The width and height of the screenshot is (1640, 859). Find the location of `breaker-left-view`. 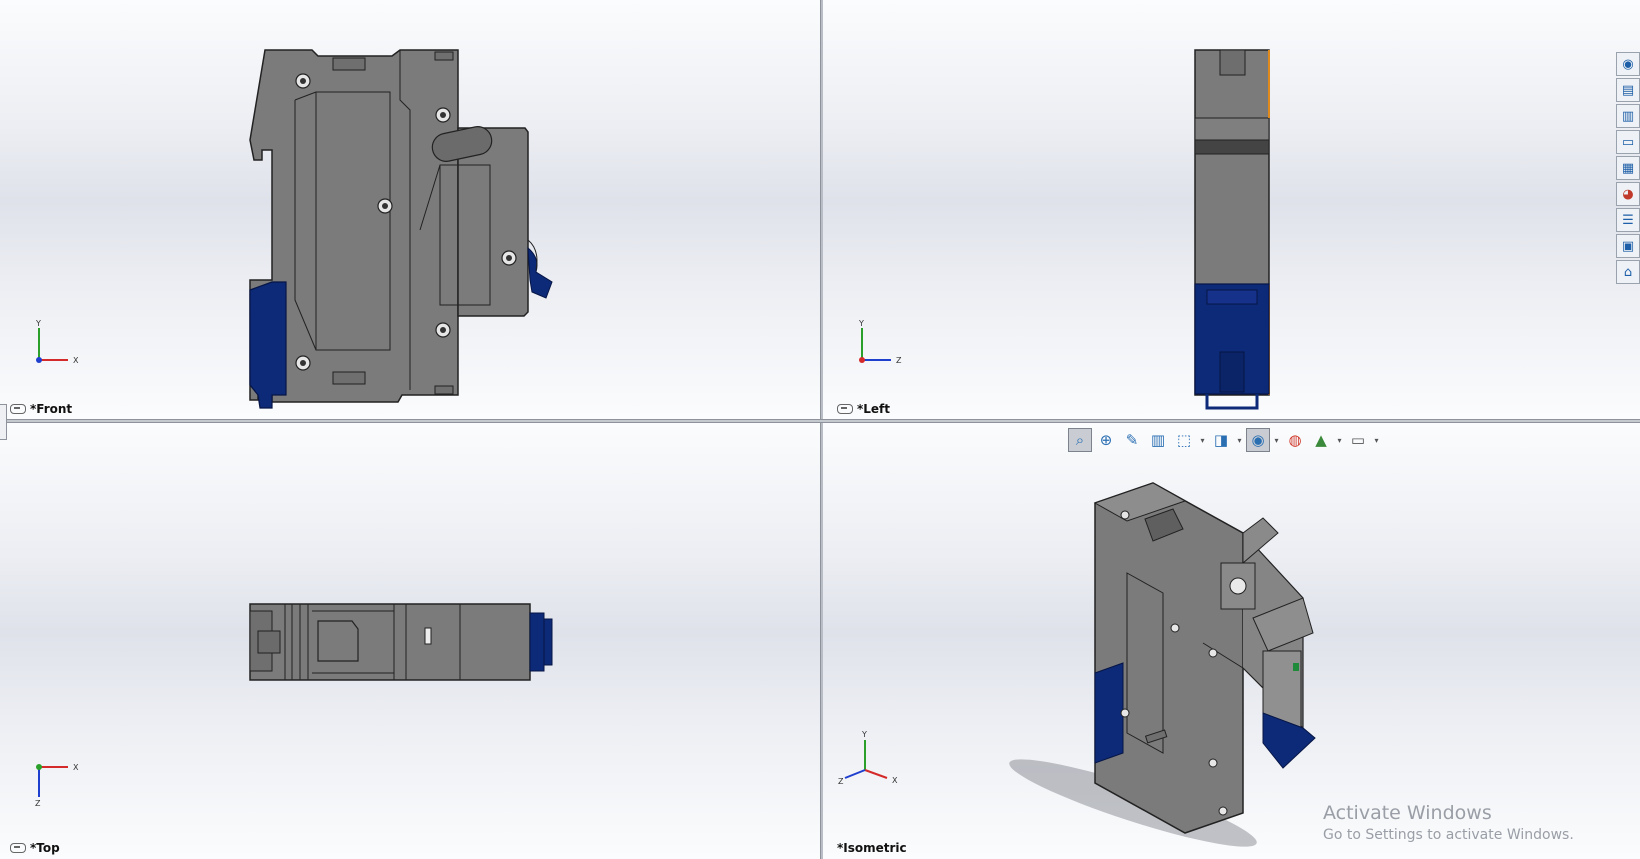

breaker-left-view is located at coordinates (1232, 229).